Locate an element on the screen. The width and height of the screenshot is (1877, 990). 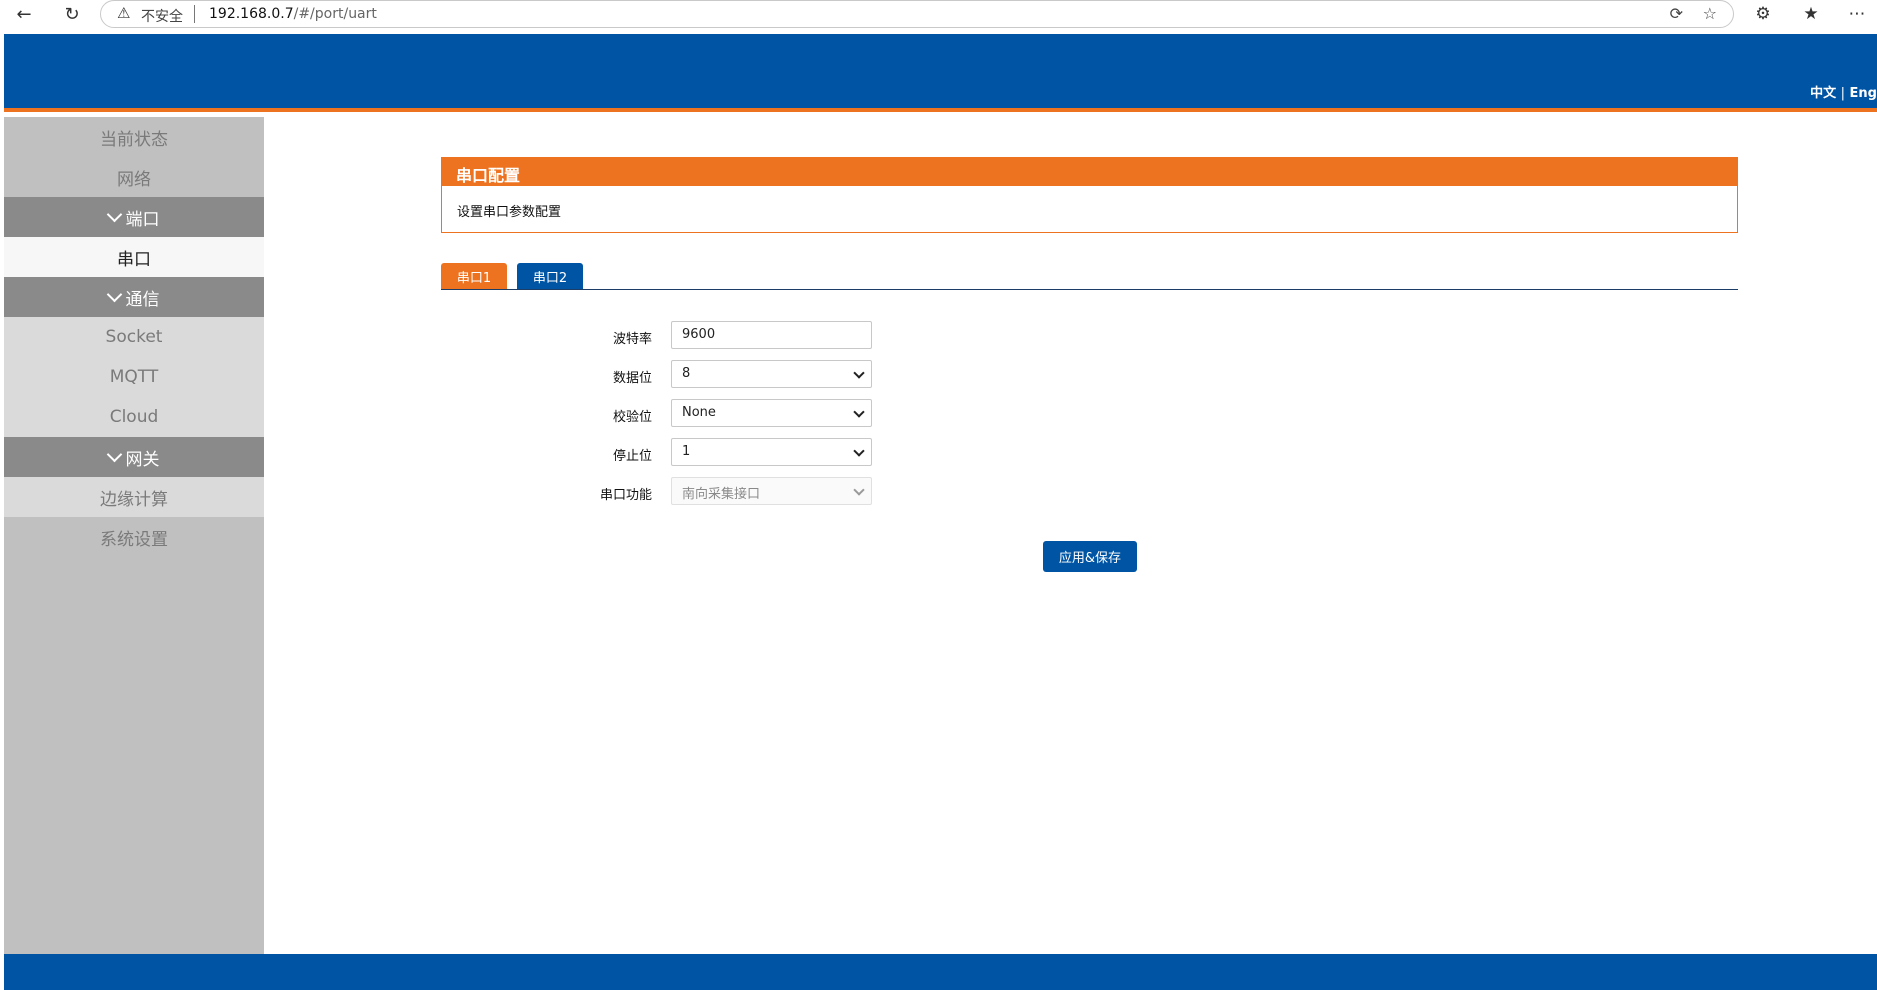
apply-save-button: 应用&保存 is located at coordinates (1090, 556).